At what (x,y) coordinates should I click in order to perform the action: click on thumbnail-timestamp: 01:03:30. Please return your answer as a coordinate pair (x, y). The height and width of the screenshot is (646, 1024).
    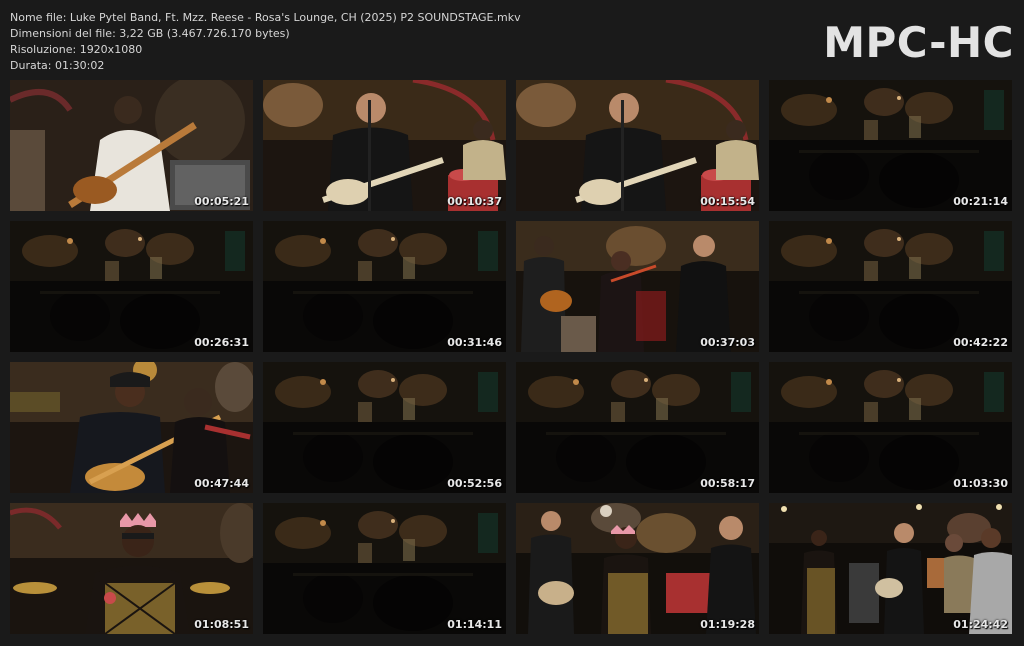
    Looking at the image, I should click on (980, 483).